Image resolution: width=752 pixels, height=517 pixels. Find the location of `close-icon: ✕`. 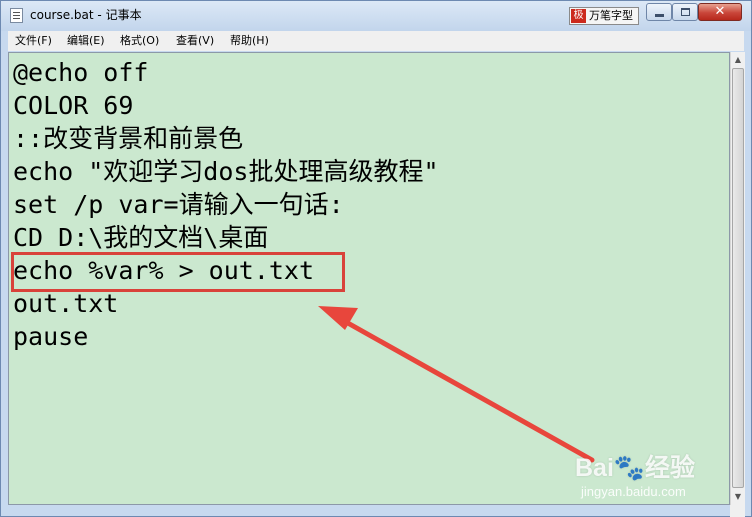

close-icon: ✕ is located at coordinates (720, 11).